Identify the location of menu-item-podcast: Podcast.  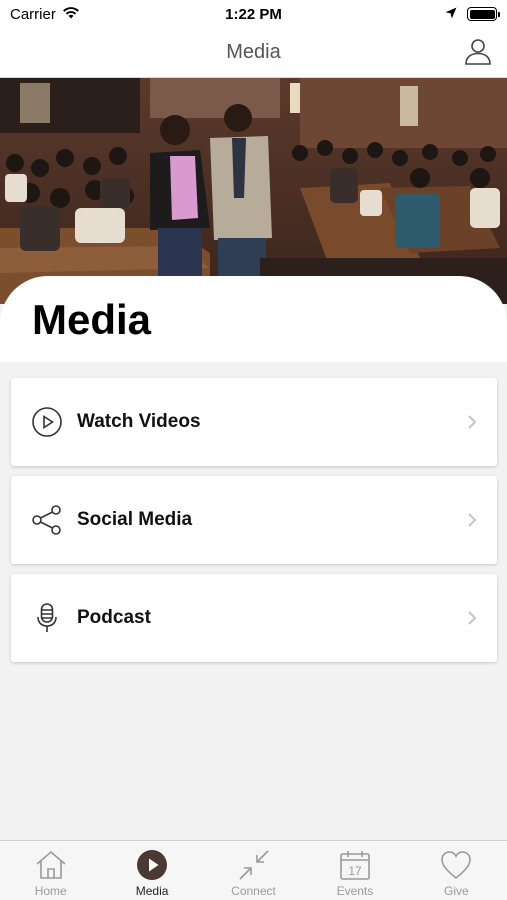
(254, 618).